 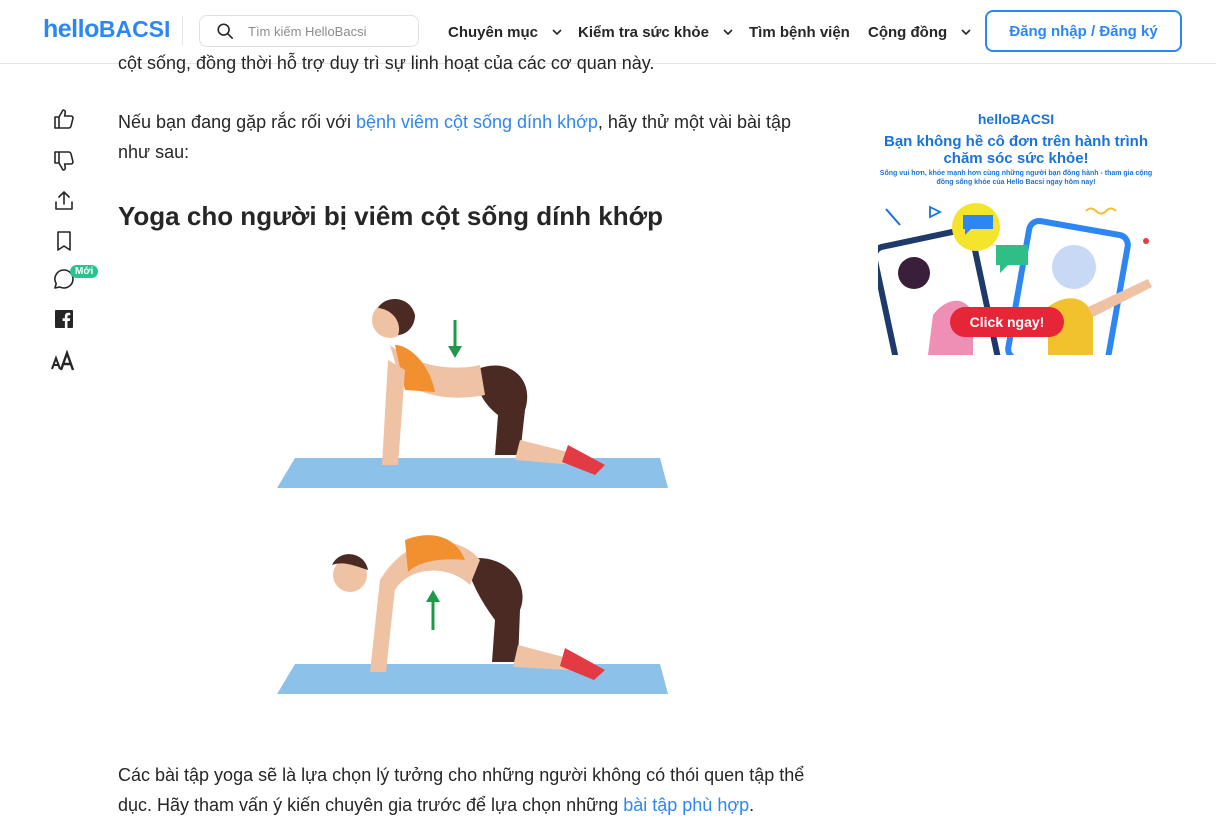 I want to click on search-box, so click(x=309, y=31).